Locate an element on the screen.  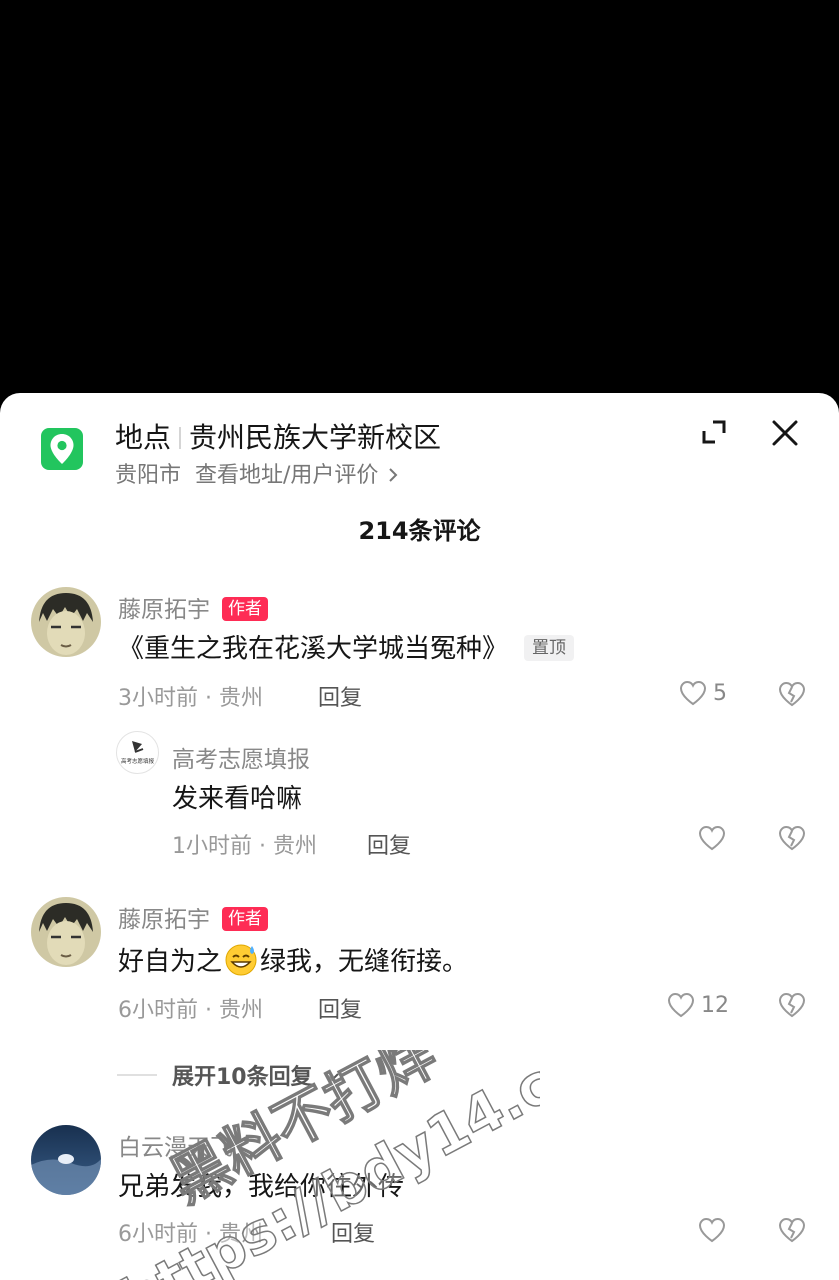
comment-text: 《重生之我在花溪大学城当冤种》 置顶 is located at coordinates (346, 646).